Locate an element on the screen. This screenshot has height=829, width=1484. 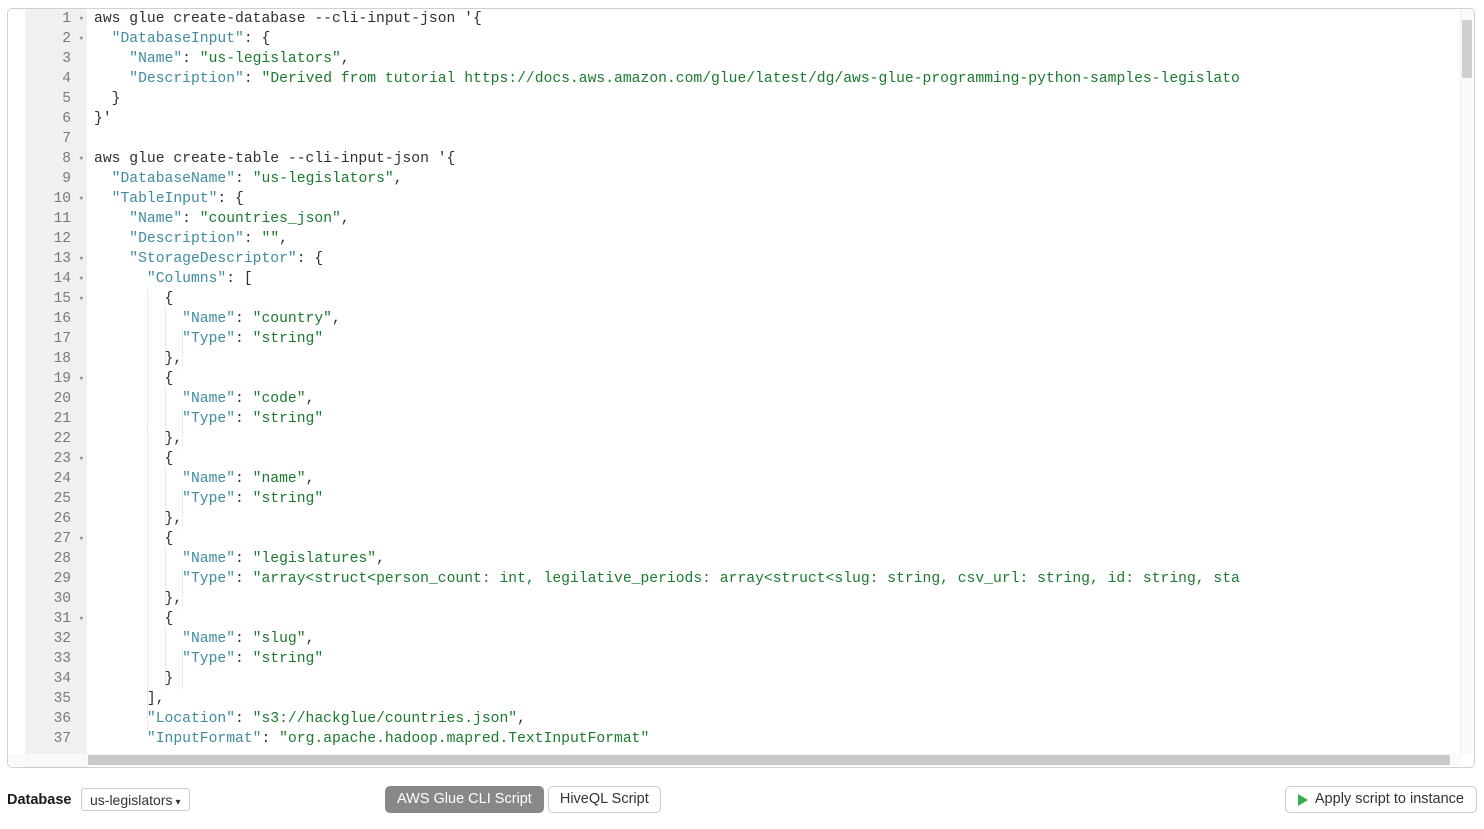
gutter-line-24: 24 is located at coordinates (56, 479).